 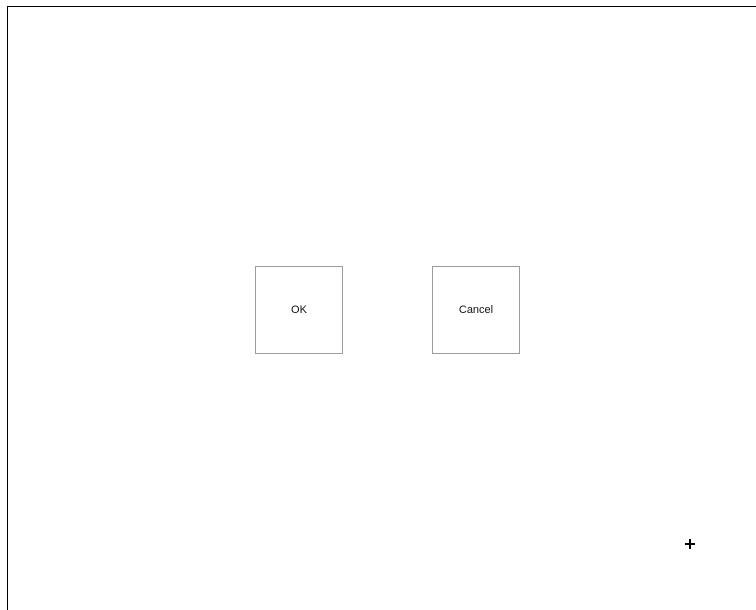 I want to click on cancel-button-label: Cancel, so click(x=476, y=310).